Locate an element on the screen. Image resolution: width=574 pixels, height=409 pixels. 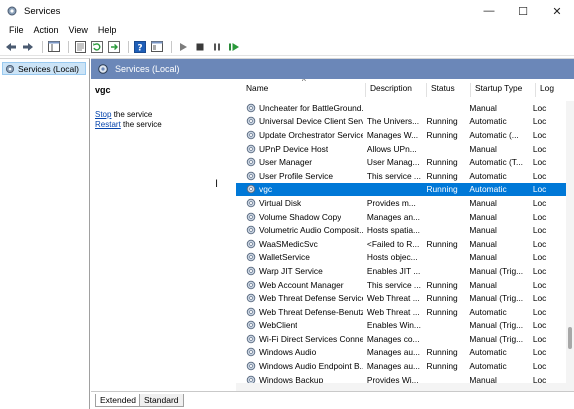
toolbar-separator is located at coordinates (128, 46).